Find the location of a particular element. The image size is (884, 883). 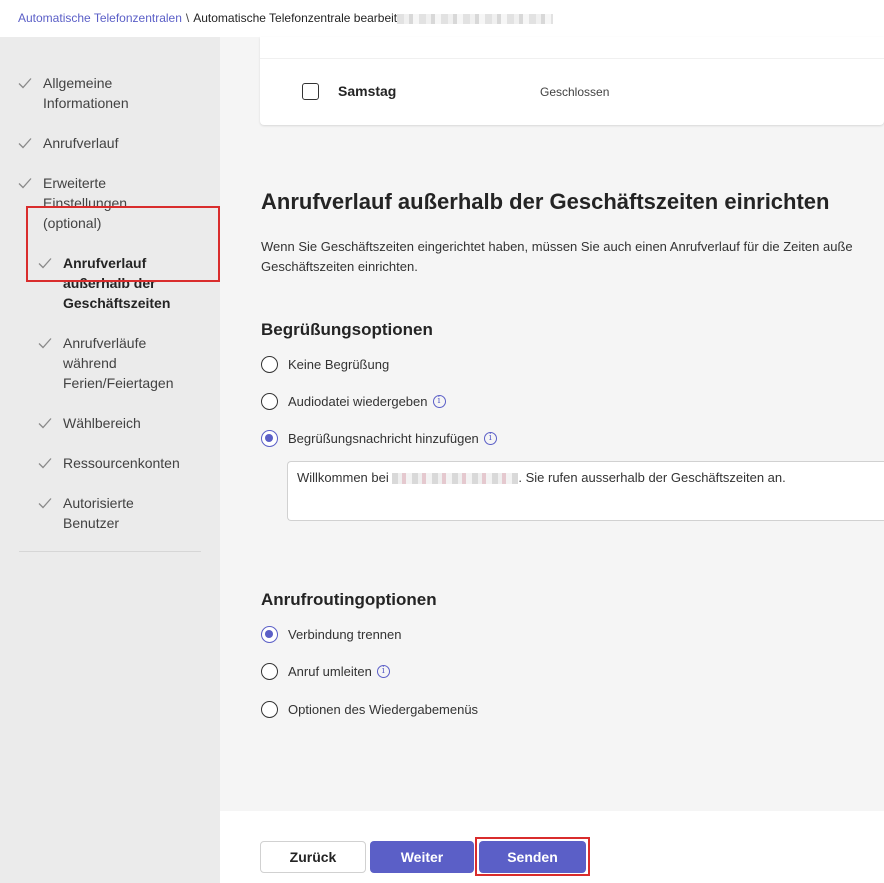

sidebar-step-label: Ressourcenkonten is located at coordinates (121, 463).